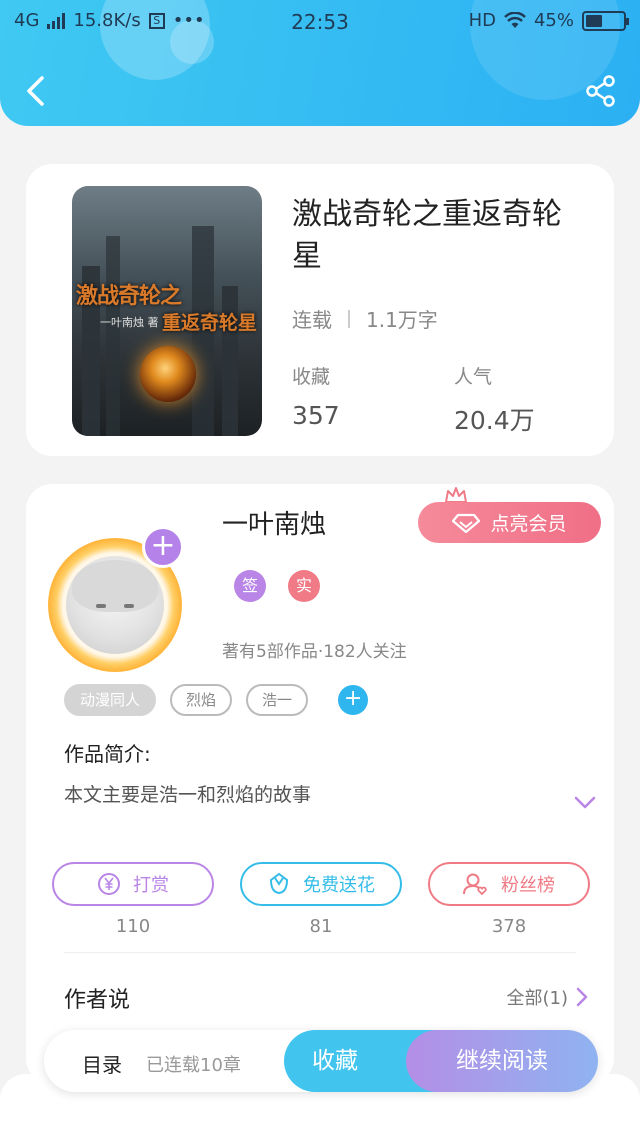 The image size is (640, 1138). I want to click on view-all-link: 全部(1), so click(548, 997).